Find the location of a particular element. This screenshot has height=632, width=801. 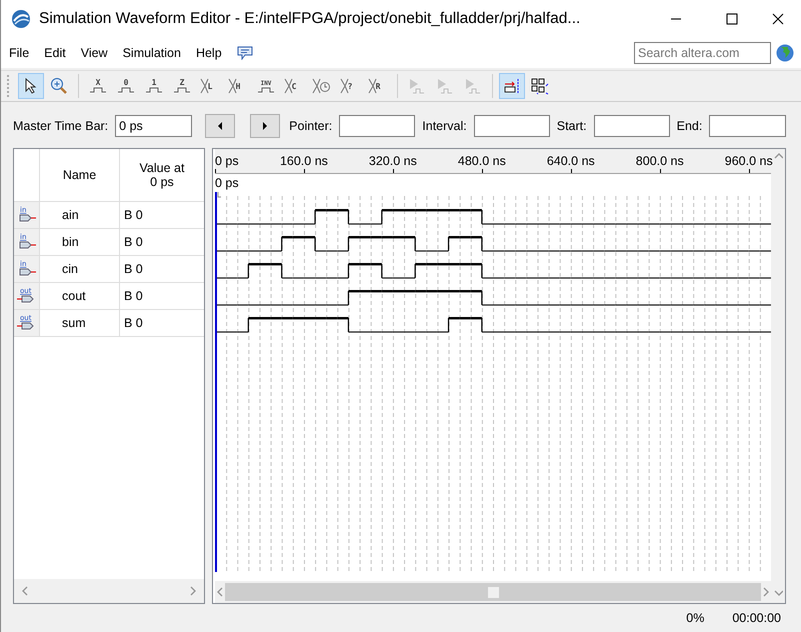

zoom-icon is located at coordinates (59, 86).